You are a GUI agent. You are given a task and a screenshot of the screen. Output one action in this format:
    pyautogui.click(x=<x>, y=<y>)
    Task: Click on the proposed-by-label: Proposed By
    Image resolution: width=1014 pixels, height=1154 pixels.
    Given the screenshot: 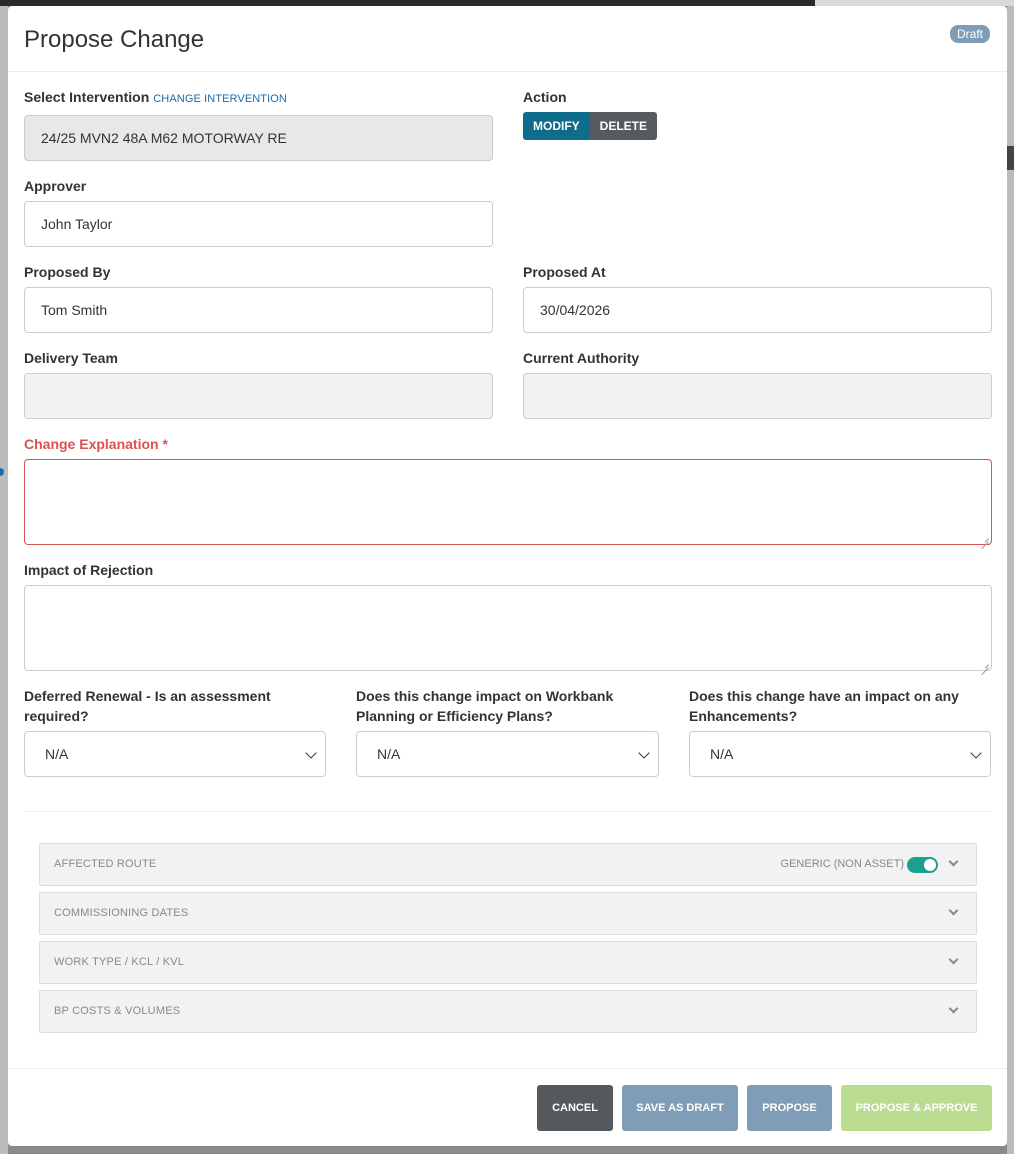 What is the action you would take?
    pyautogui.click(x=67, y=272)
    